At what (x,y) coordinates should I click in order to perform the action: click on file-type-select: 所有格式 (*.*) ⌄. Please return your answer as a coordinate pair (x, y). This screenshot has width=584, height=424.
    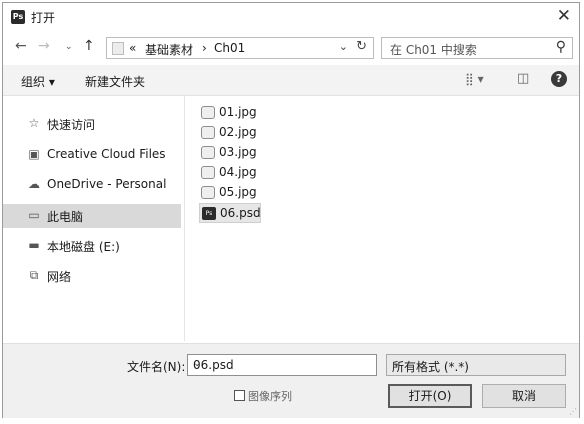
    Looking at the image, I should click on (476, 365).